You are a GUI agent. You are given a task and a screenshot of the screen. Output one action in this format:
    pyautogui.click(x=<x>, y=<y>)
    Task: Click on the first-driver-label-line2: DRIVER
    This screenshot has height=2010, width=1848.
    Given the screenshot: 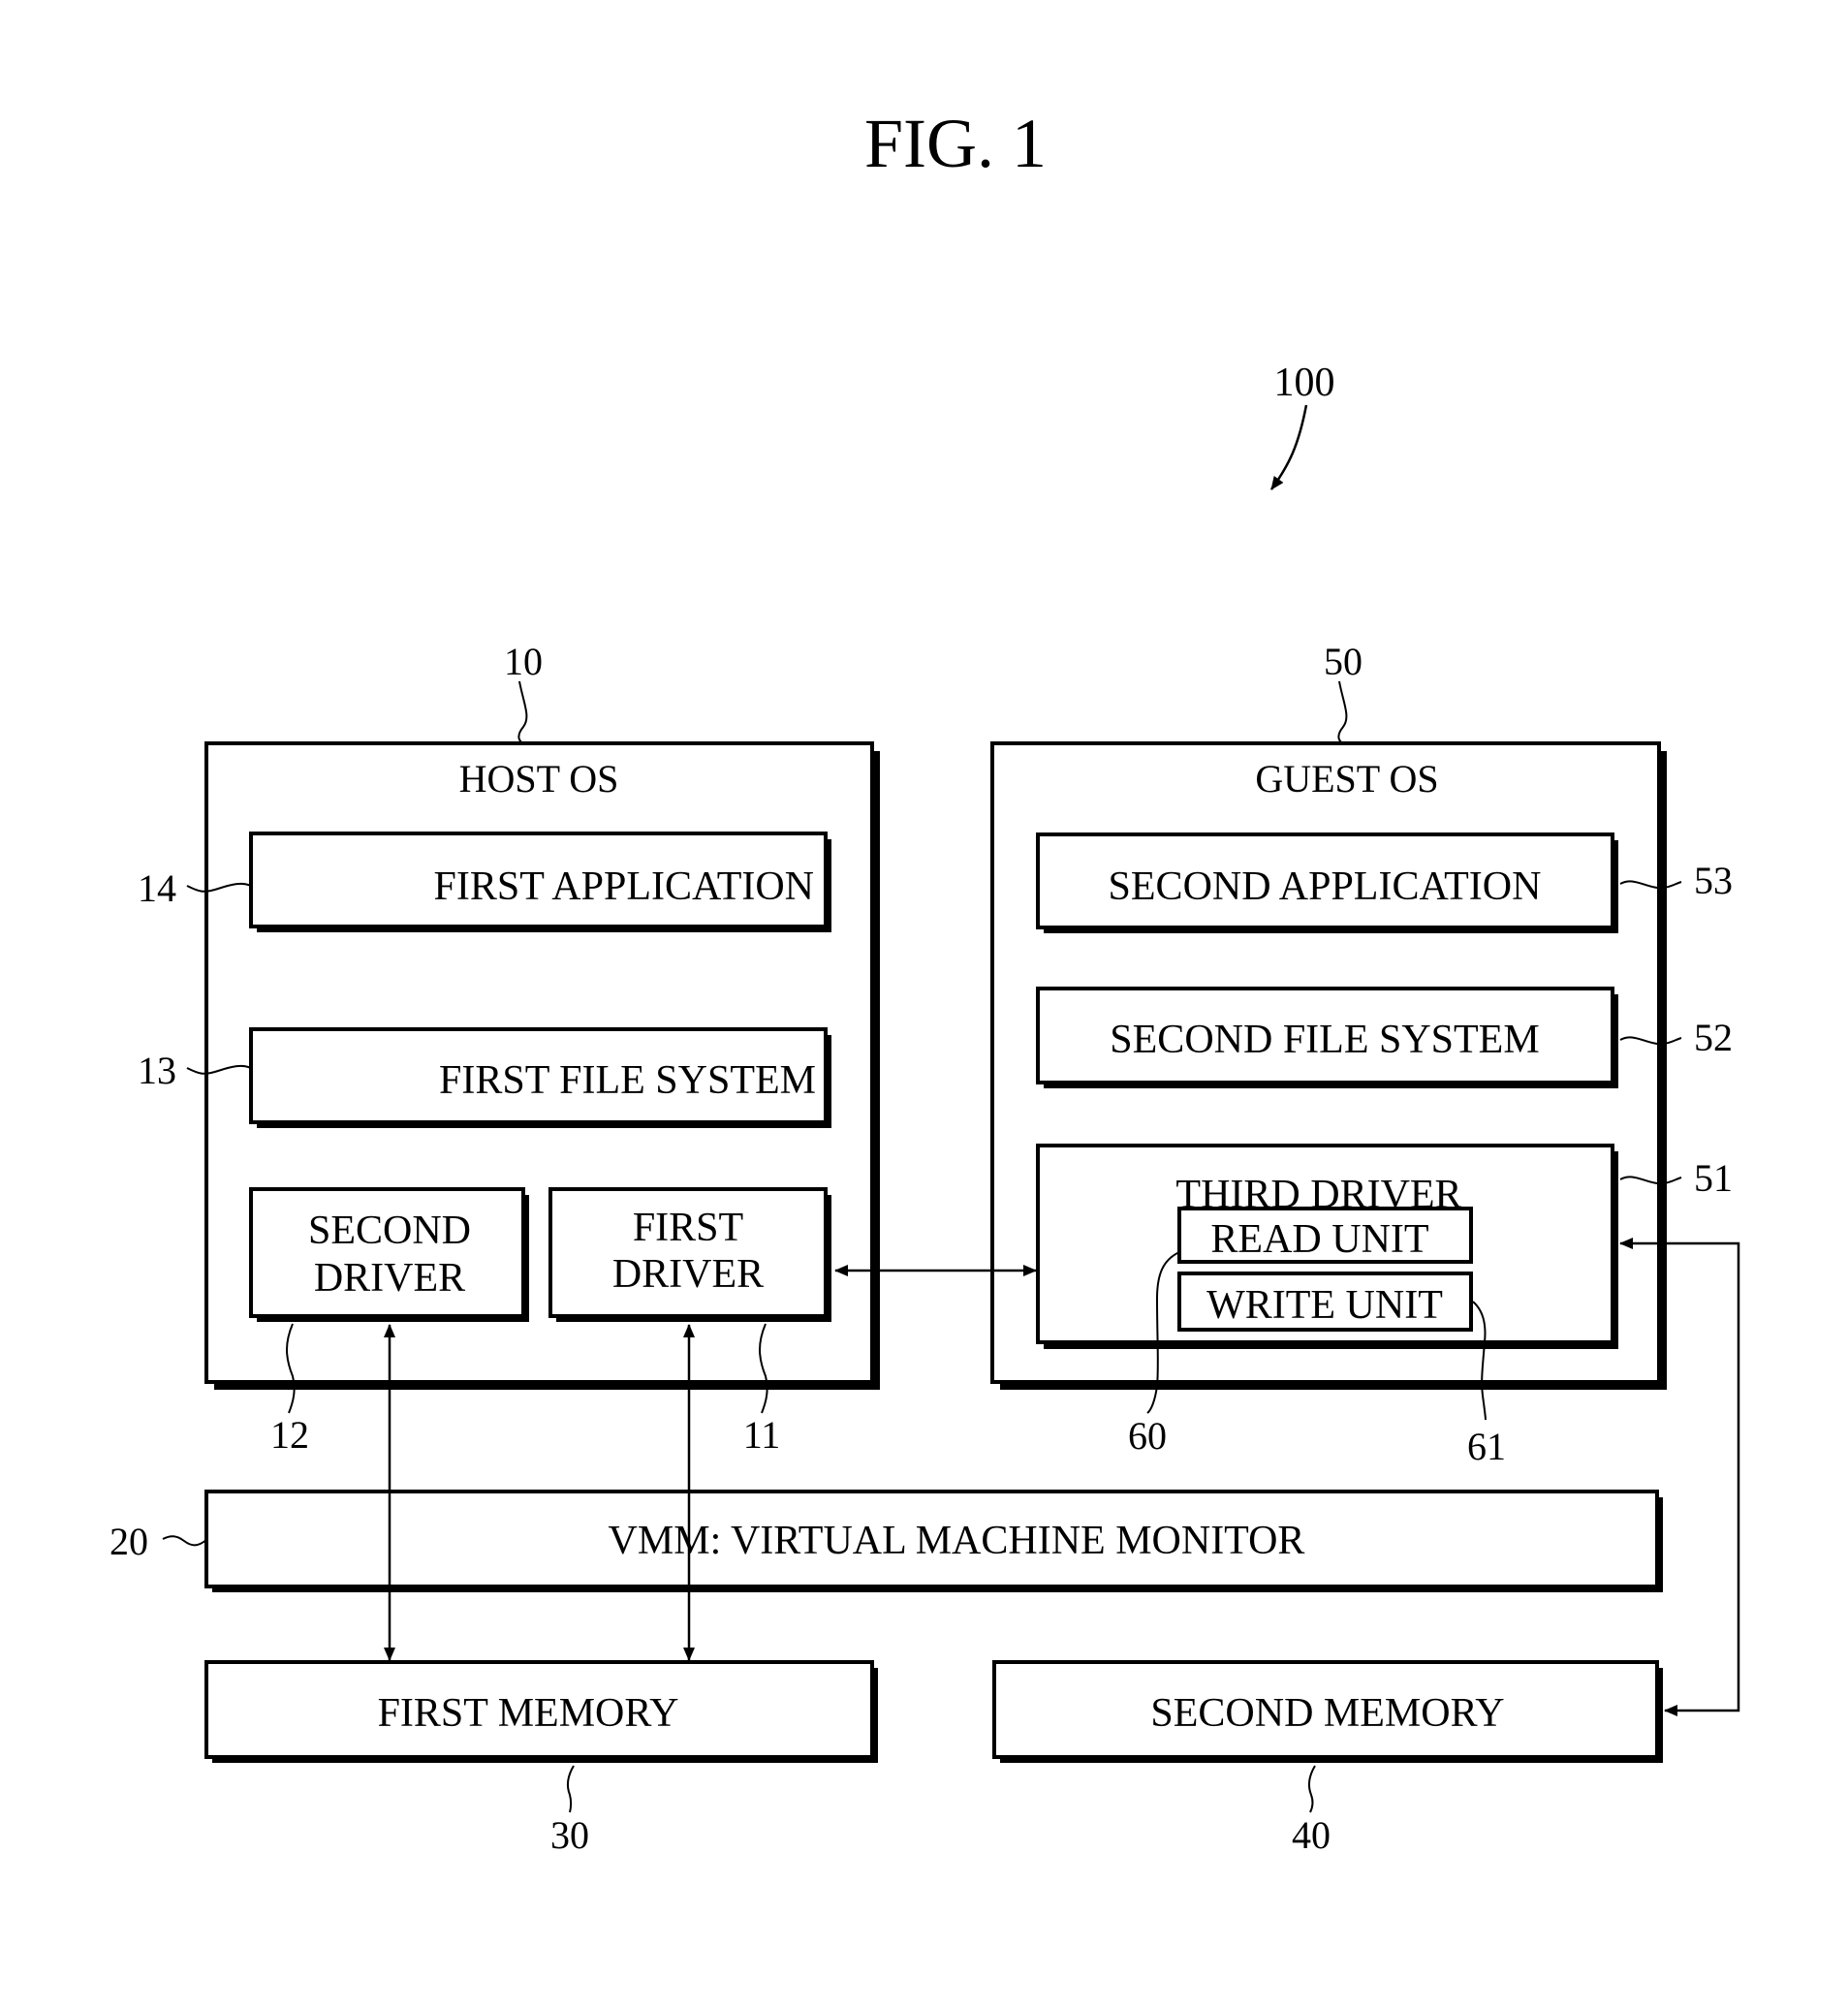 What is the action you would take?
    pyautogui.click(x=688, y=1274)
    